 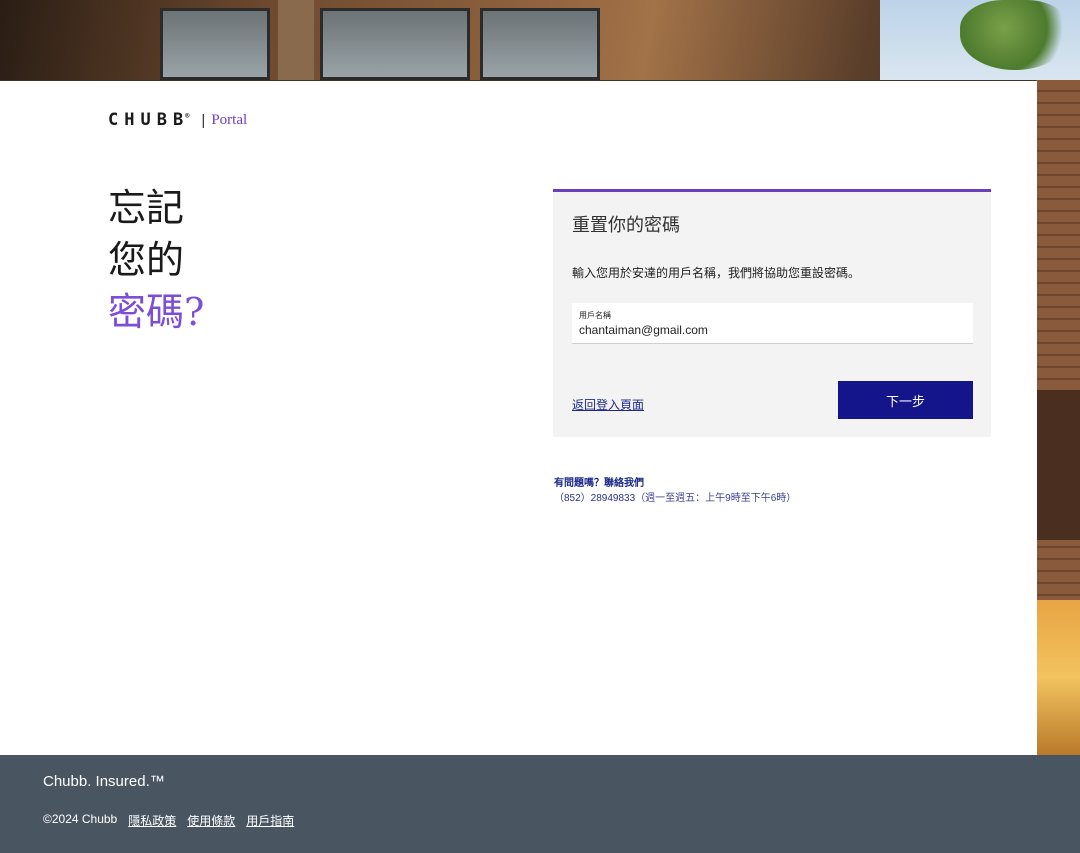 I want to click on contact-us-link: 有問題嗎？聯絡我們, so click(x=675, y=483).